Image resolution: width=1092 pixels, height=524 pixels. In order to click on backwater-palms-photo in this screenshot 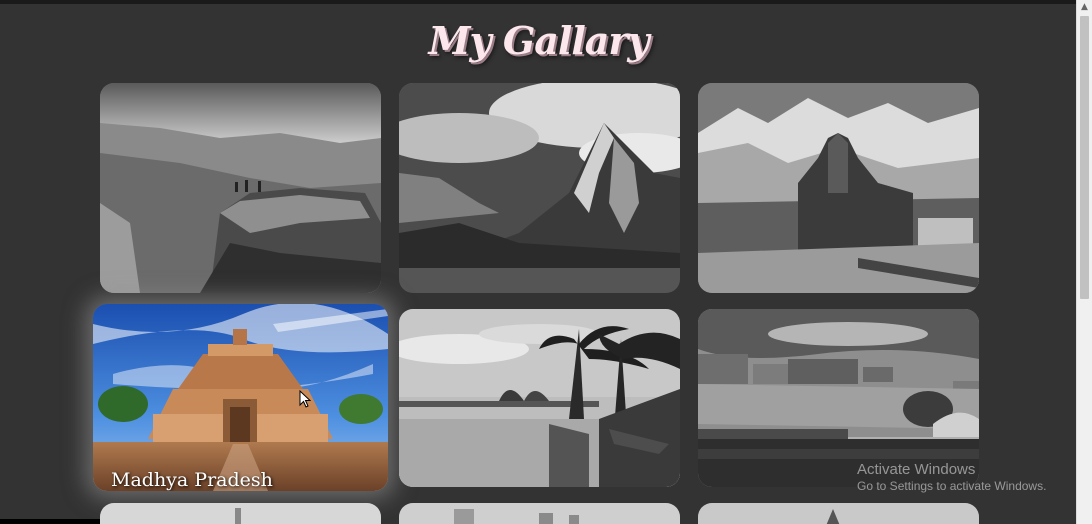, I will do `click(539, 398)`.